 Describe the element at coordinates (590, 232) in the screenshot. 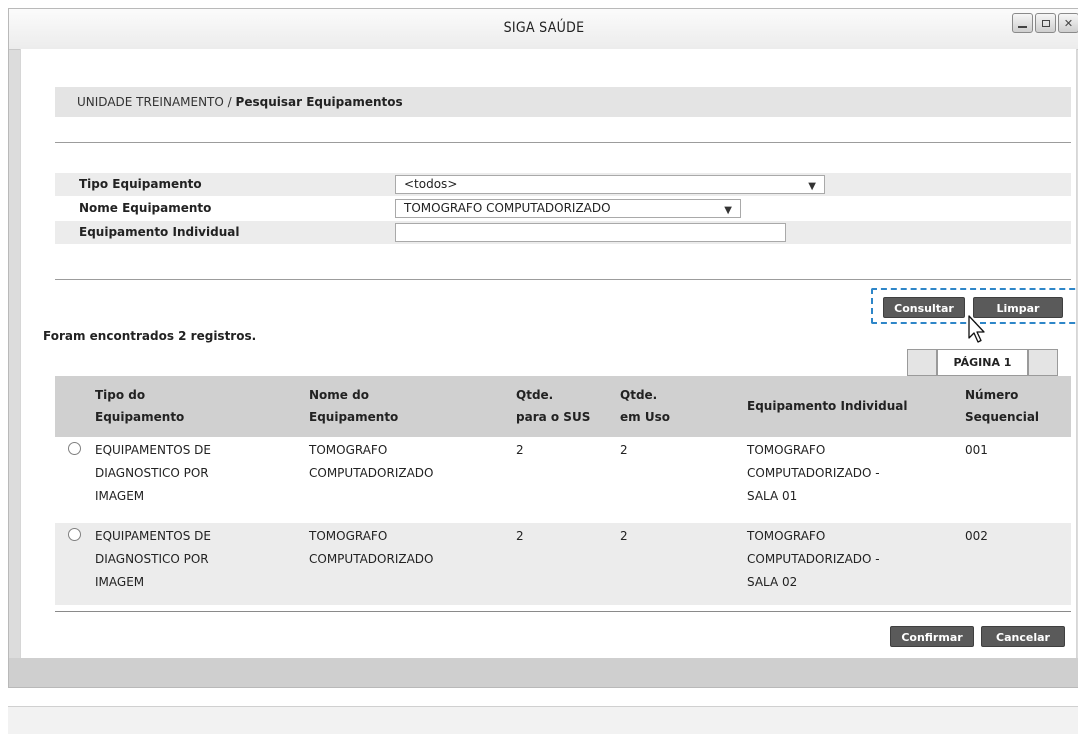

I see `equipamento-individual-input` at that location.